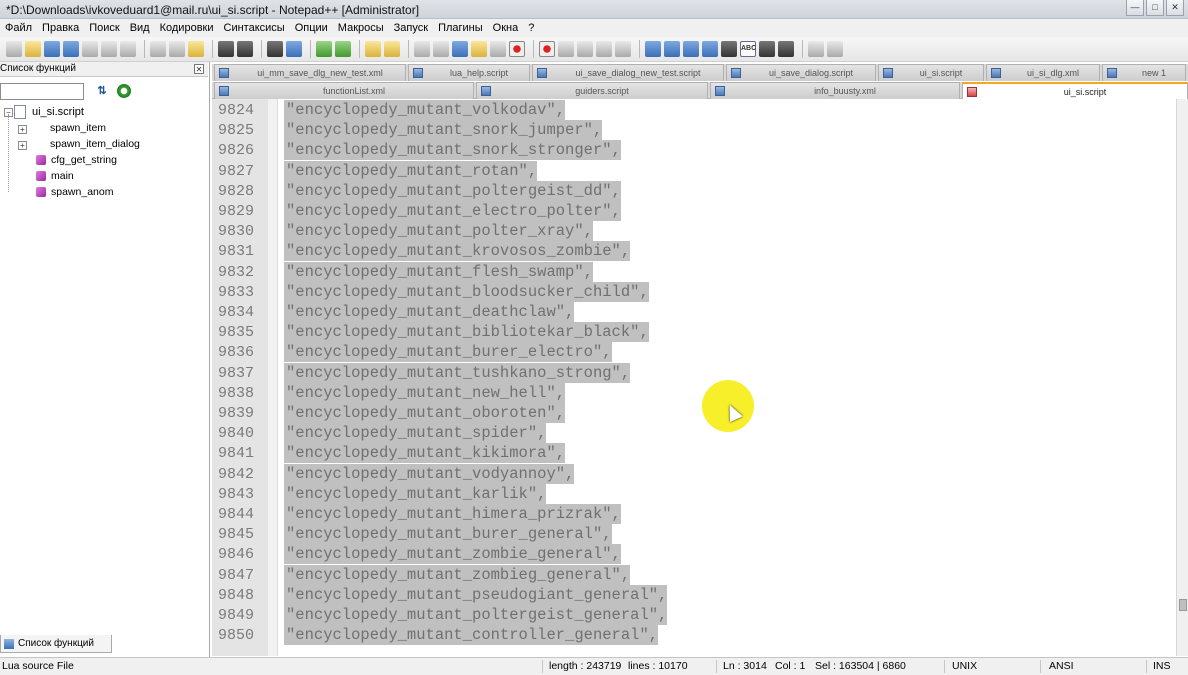  I want to click on print-icon, so click(128, 49).